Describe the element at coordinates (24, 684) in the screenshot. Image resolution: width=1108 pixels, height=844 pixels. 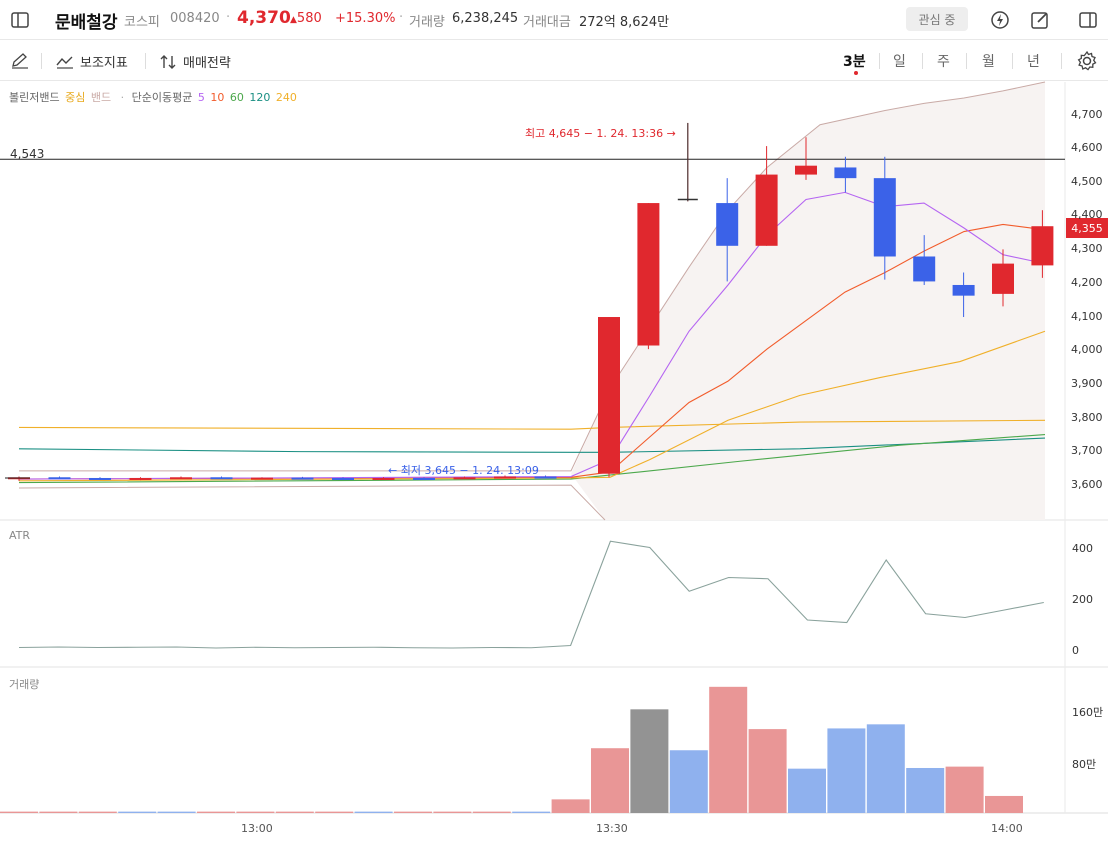
I see `volume-title: 거래량` at that location.